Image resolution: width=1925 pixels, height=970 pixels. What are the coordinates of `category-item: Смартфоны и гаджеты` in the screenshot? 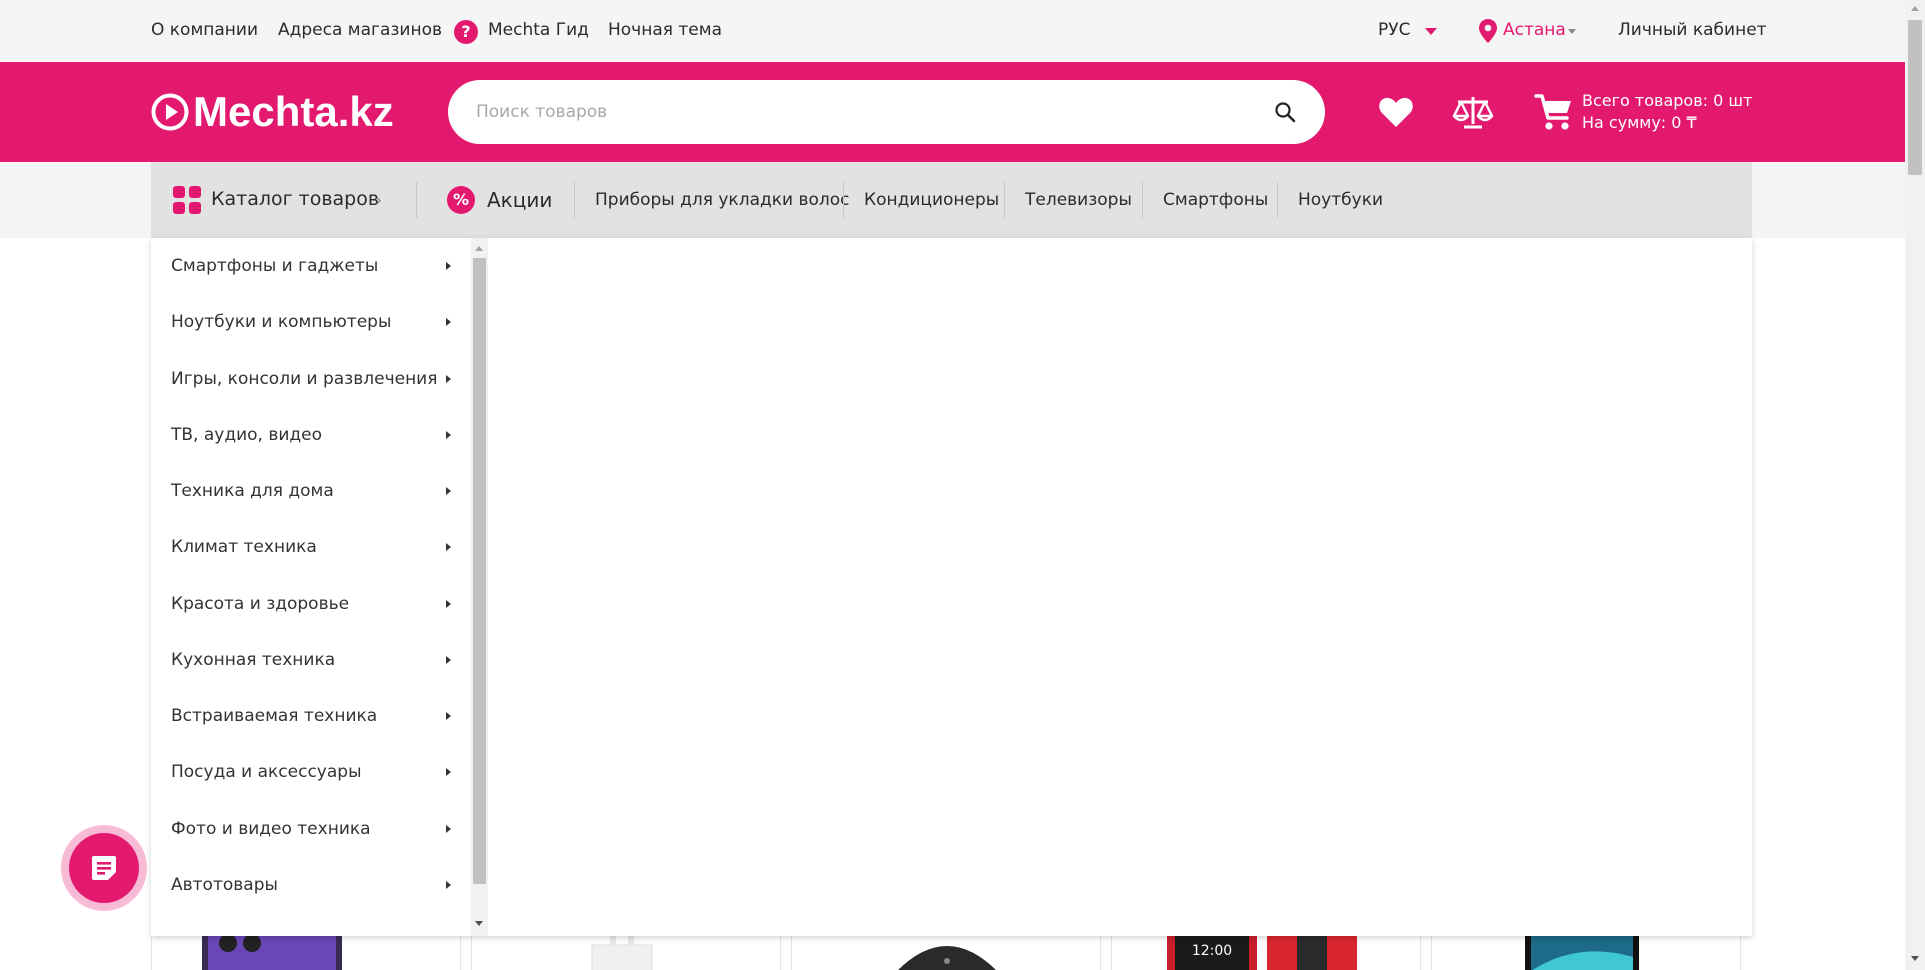 It's located at (311, 271).